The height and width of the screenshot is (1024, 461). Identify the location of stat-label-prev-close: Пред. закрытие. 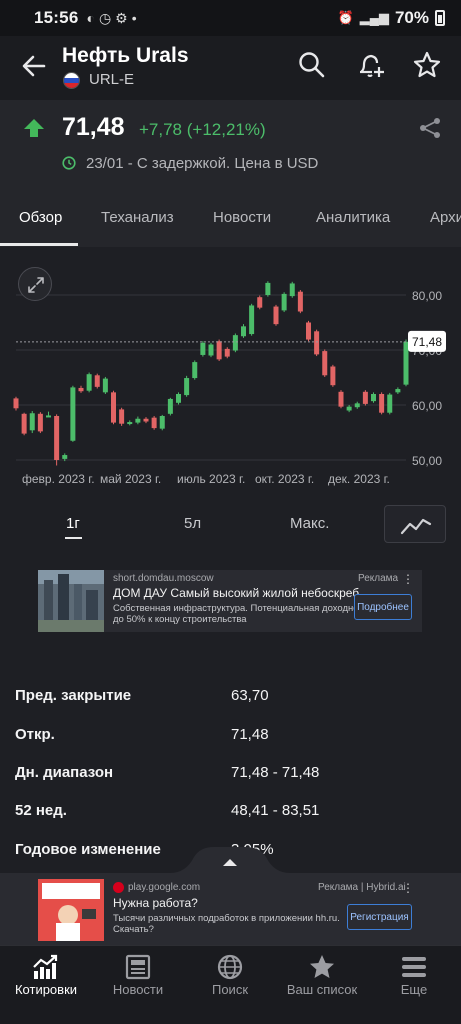
(73, 695).